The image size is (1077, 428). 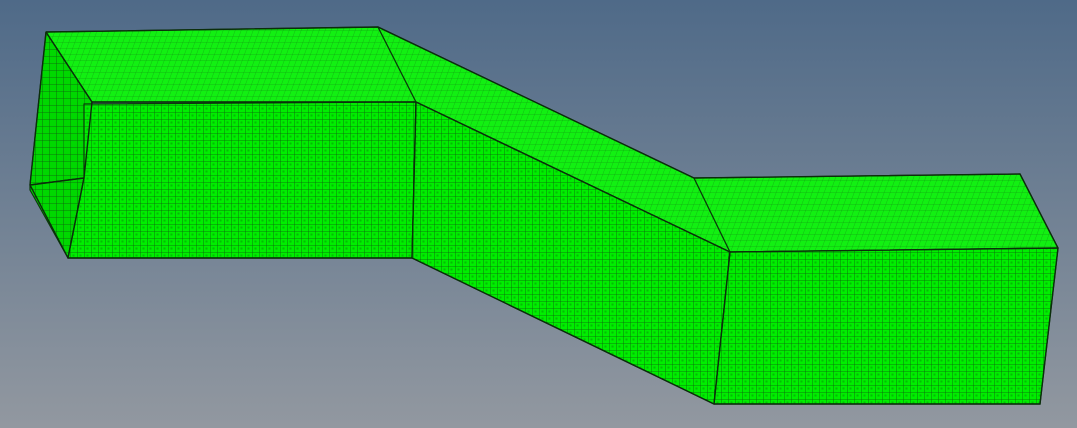 I want to click on right-segment-front-face, so click(x=886, y=326).